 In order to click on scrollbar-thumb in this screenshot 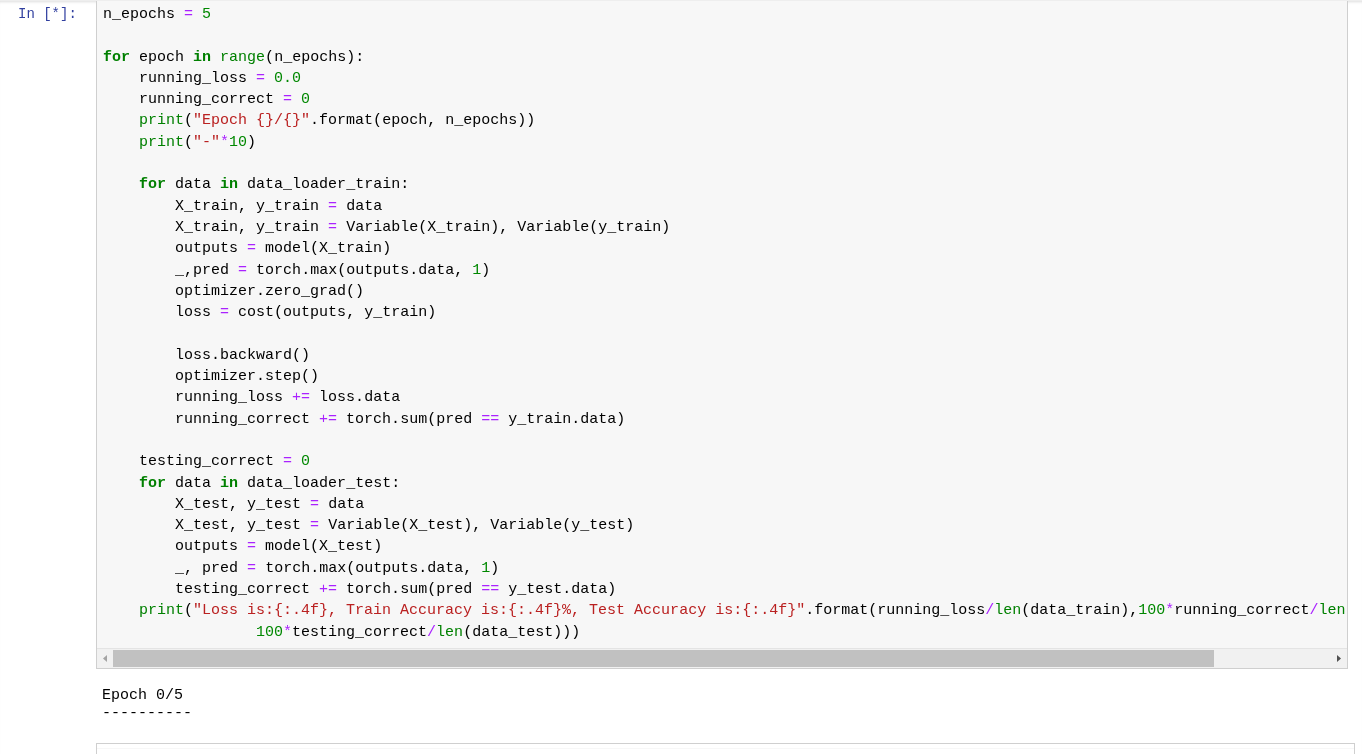, I will do `click(663, 658)`.